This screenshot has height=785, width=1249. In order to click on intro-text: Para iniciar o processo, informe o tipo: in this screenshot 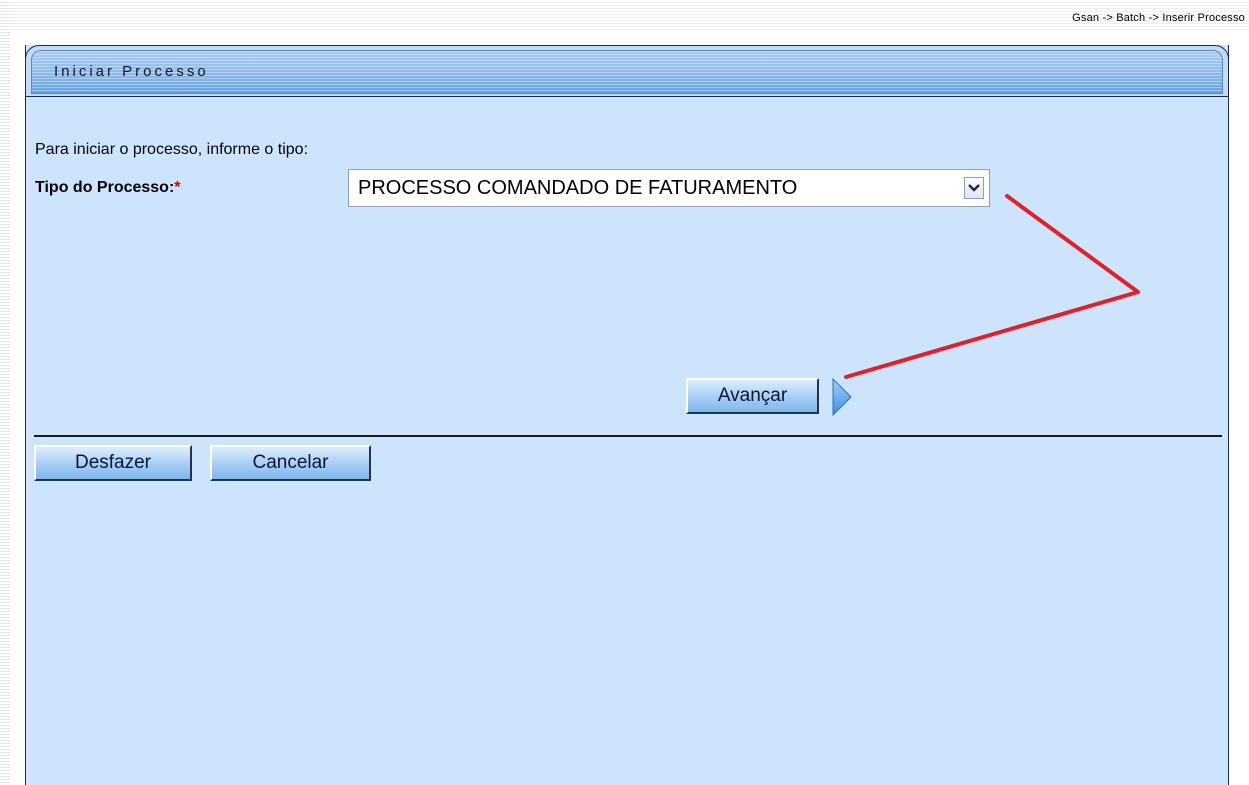, I will do `click(172, 149)`.